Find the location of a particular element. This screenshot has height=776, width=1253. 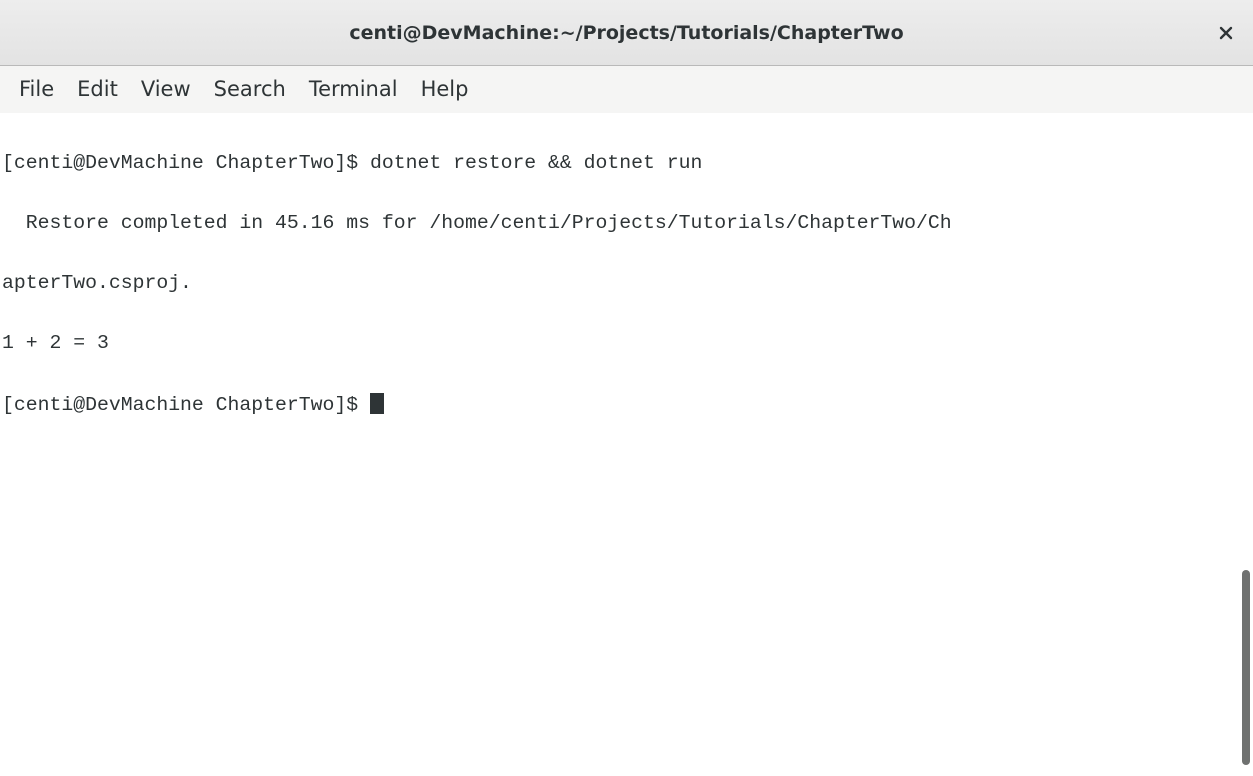

prompt-line: [centi@DevMachine ChapterTwo]$ is located at coordinates (620, 404).